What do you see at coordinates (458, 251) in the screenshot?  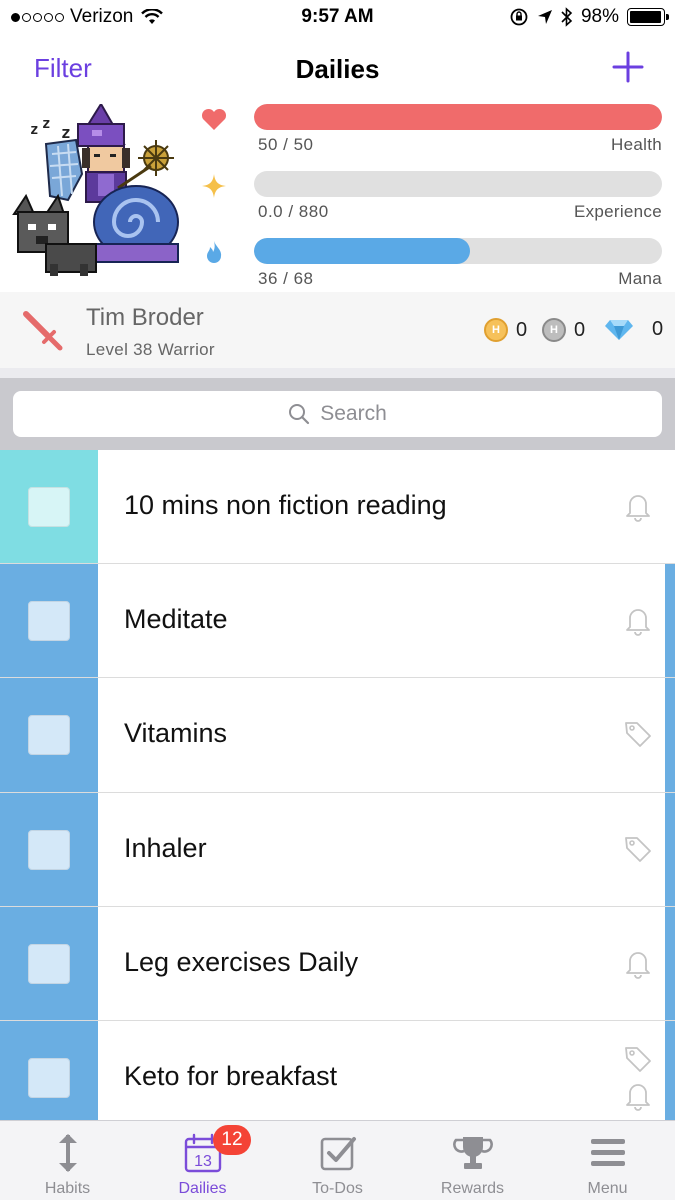 I see `mana-bar` at bounding box center [458, 251].